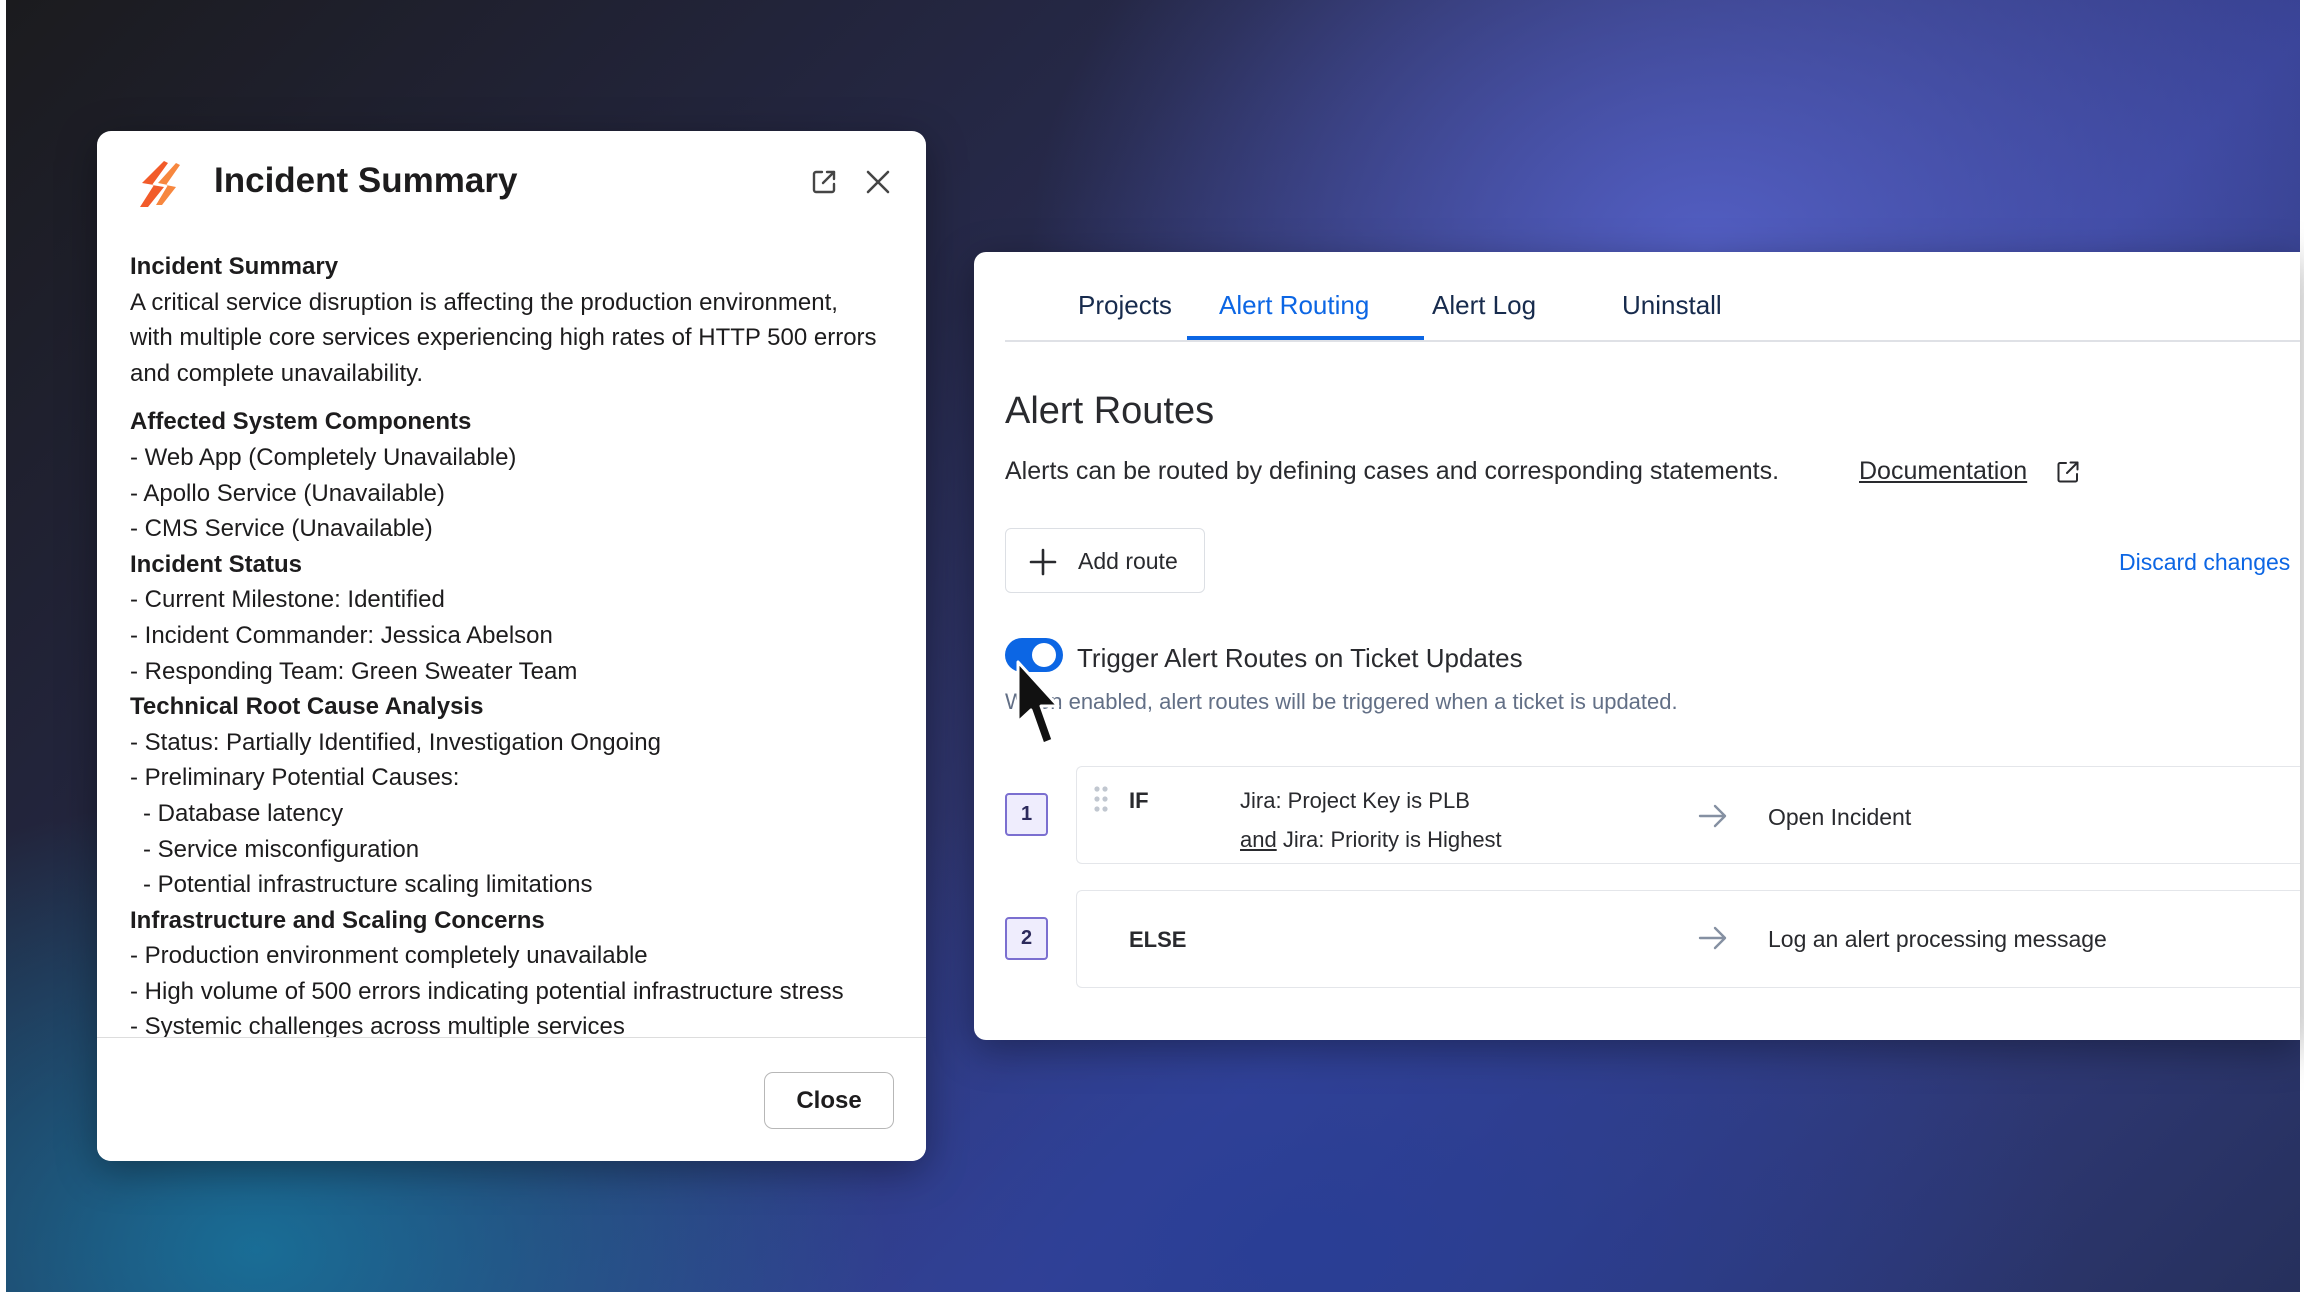 The height and width of the screenshot is (1300, 2304). Describe the element at coordinates (216, 564) in the screenshot. I see `section-heading-status: Incident Status` at that location.